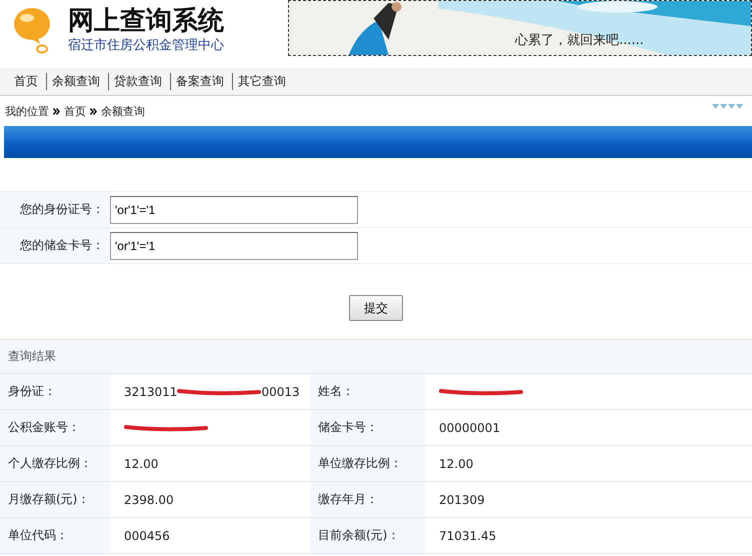 The height and width of the screenshot is (556, 752). What do you see at coordinates (146, 45) in the screenshot?
I see `site-subtitle: 宿迁市住房公积金管理中心` at bounding box center [146, 45].